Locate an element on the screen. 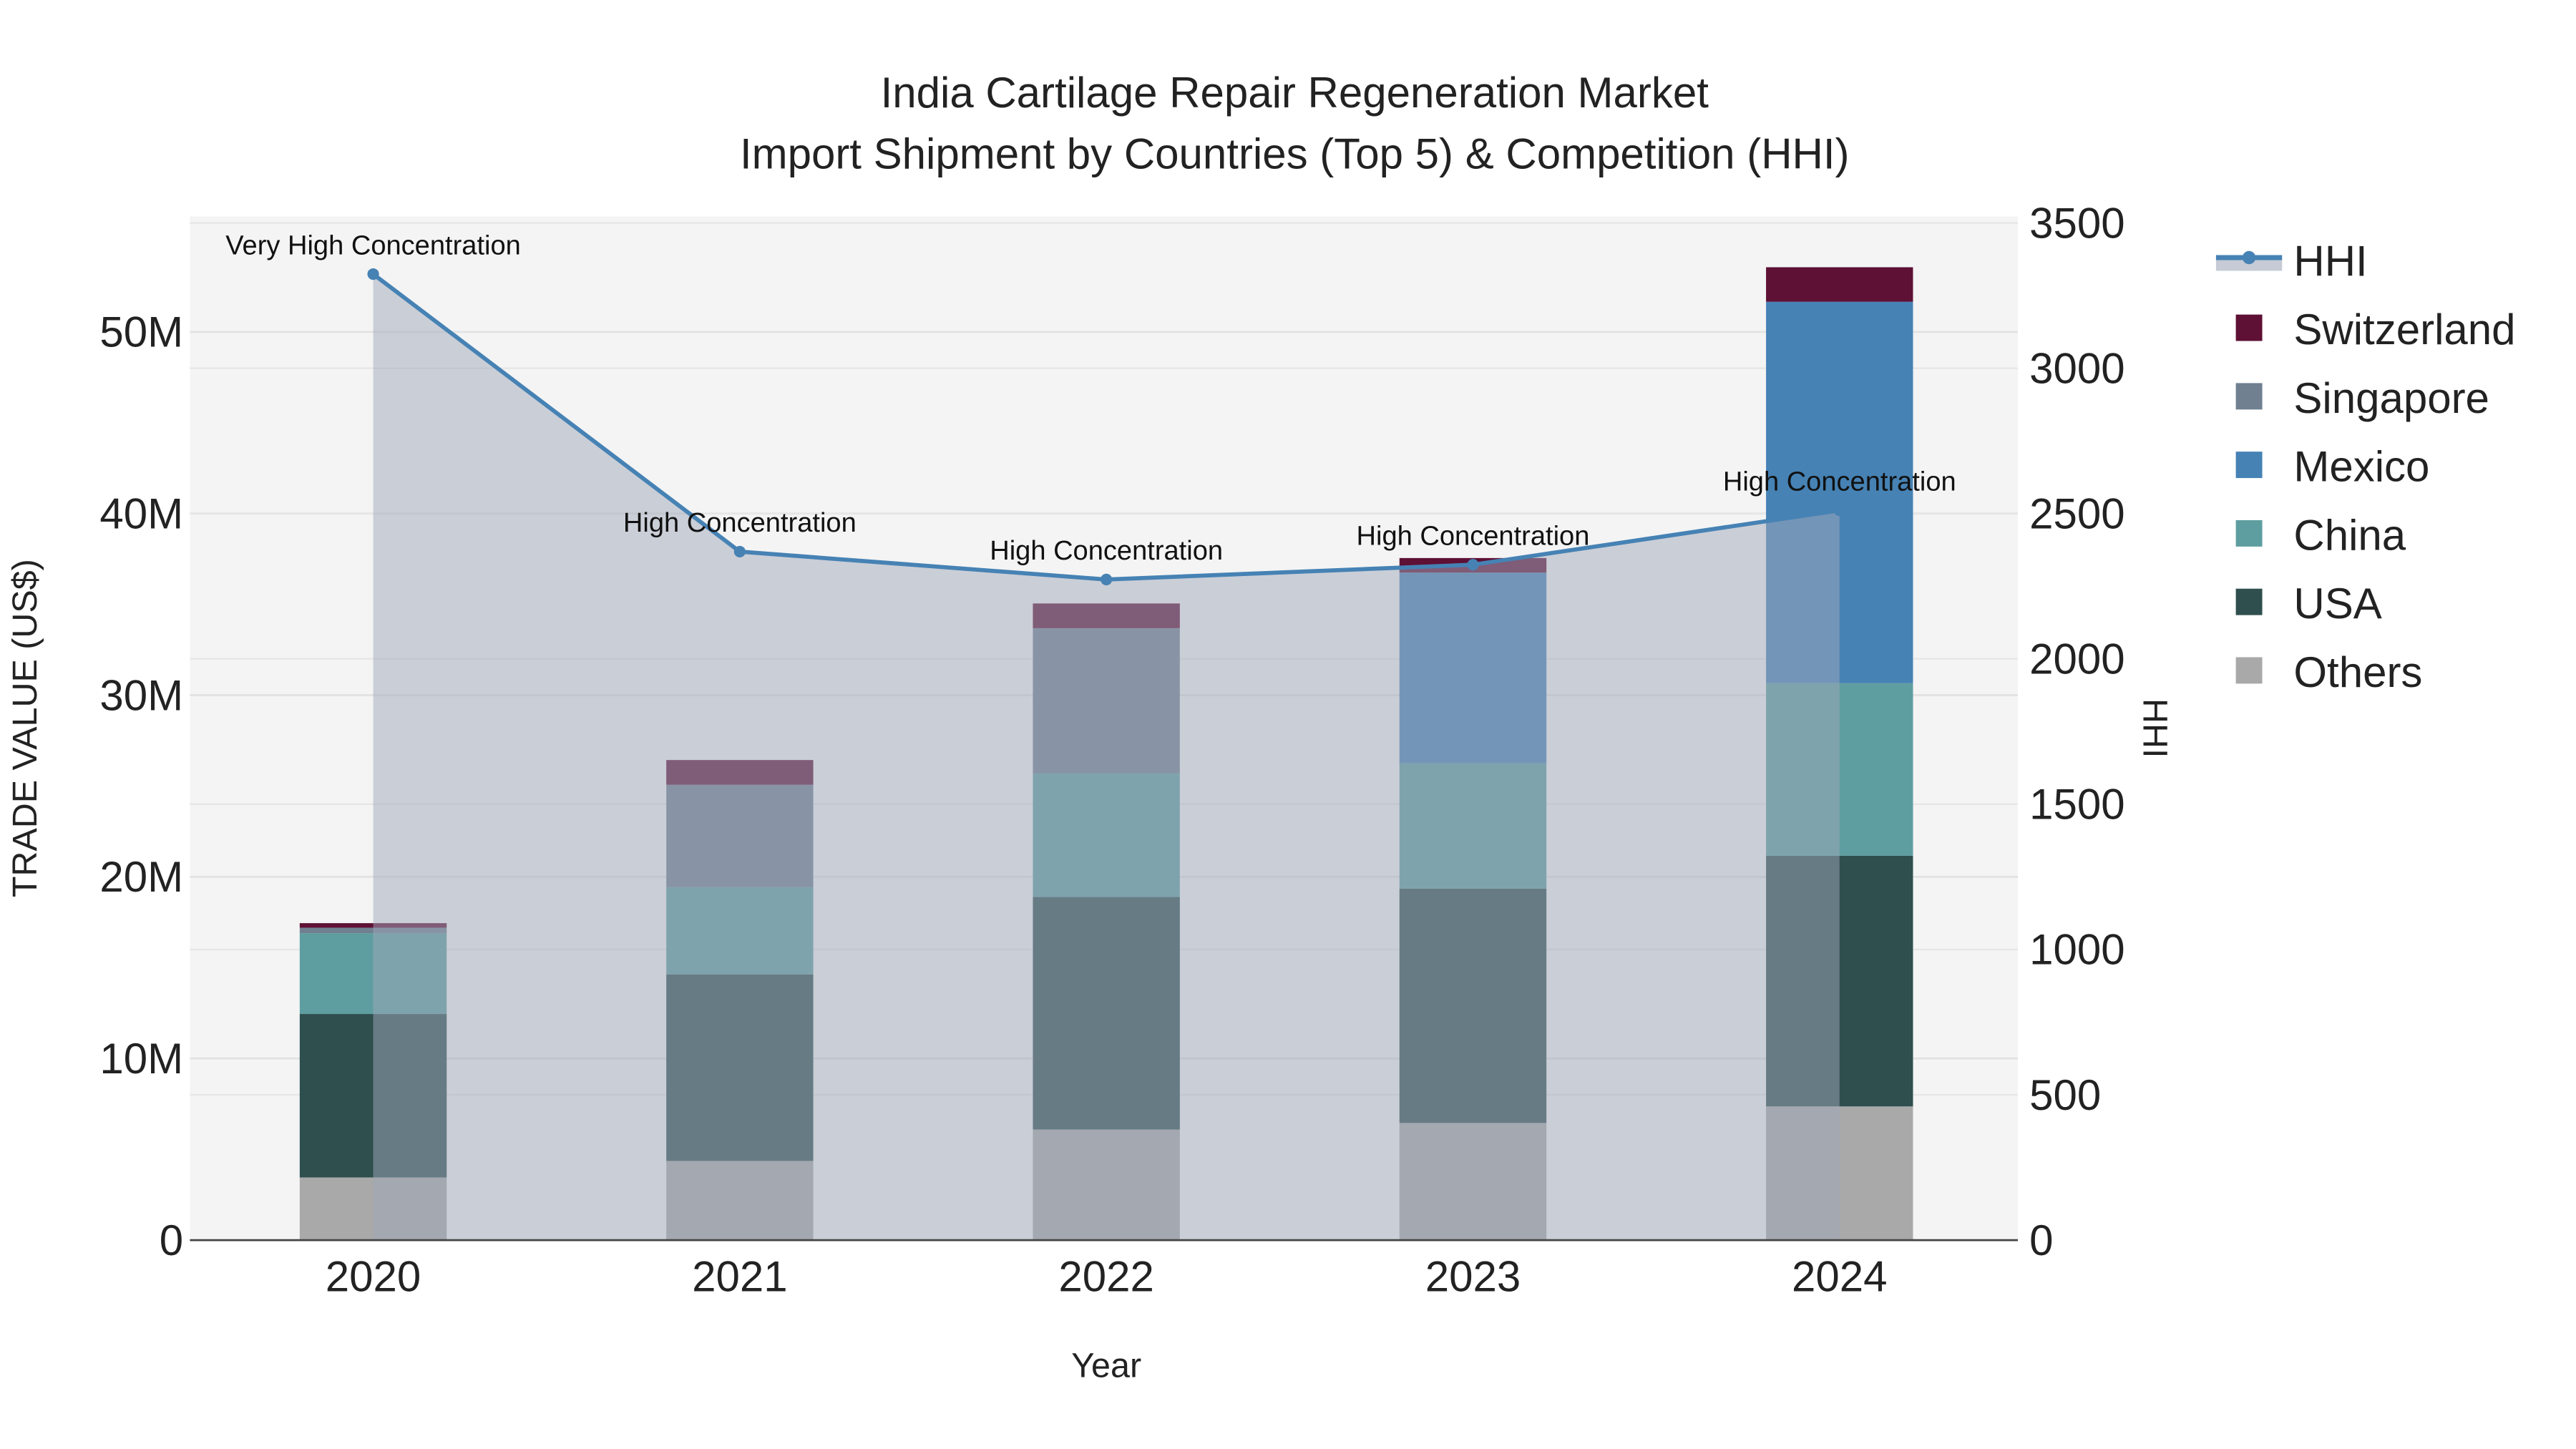  legend-label: China is located at coordinates (2349, 535).